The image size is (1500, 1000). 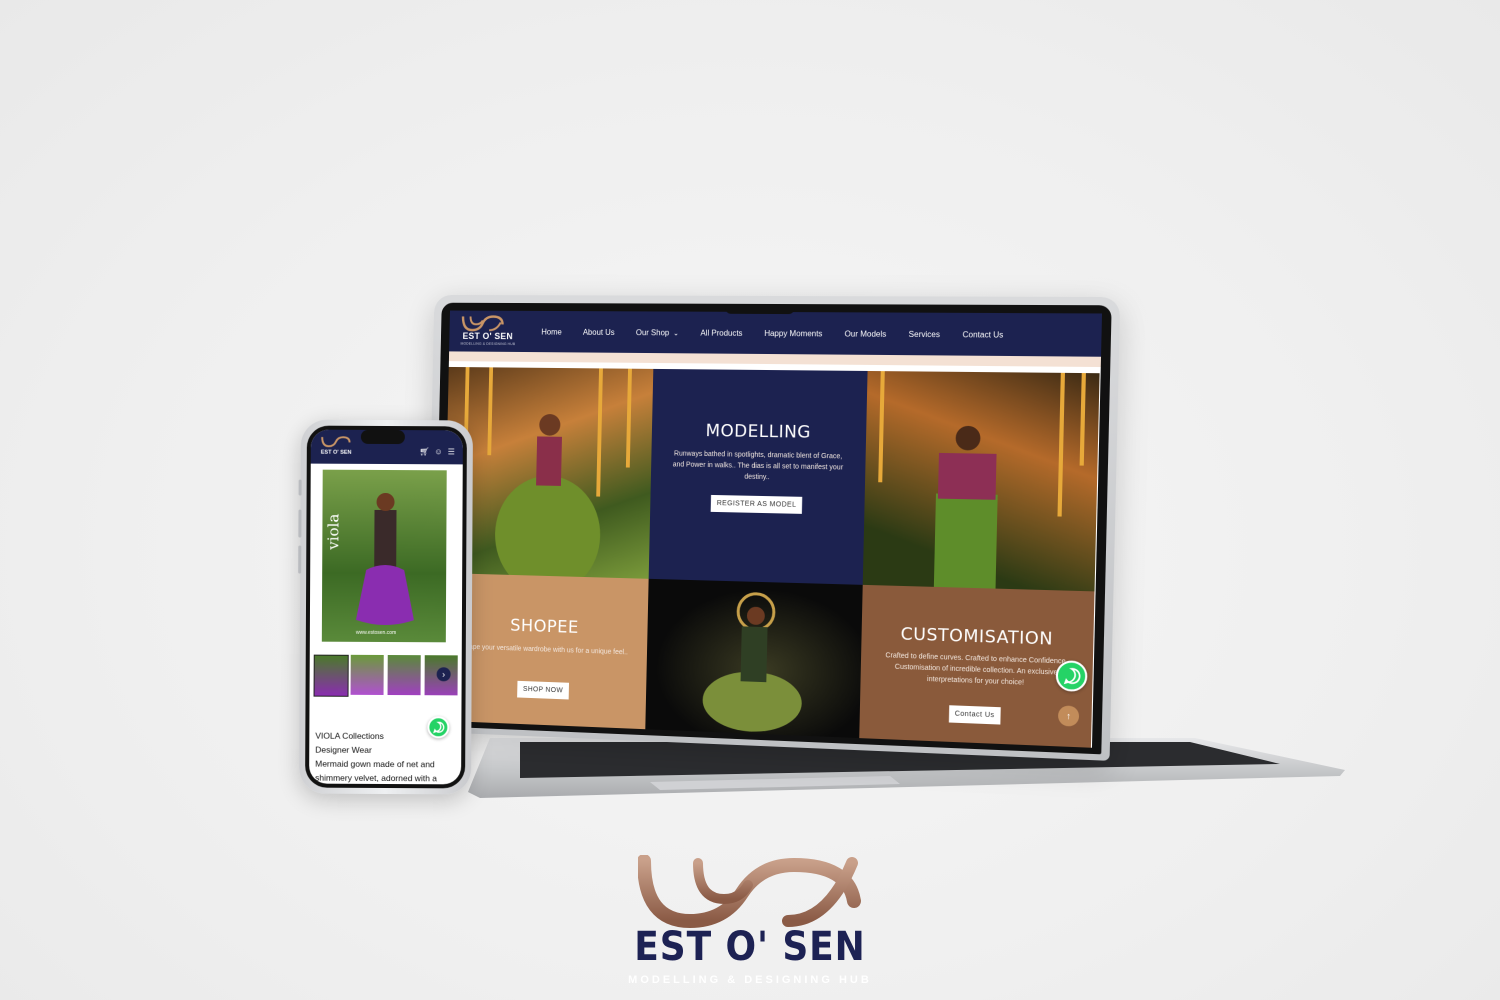 What do you see at coordinates (451, 451) in the screenshot?
I see `menu-icon: ☰` at bounding box center [451, 451].